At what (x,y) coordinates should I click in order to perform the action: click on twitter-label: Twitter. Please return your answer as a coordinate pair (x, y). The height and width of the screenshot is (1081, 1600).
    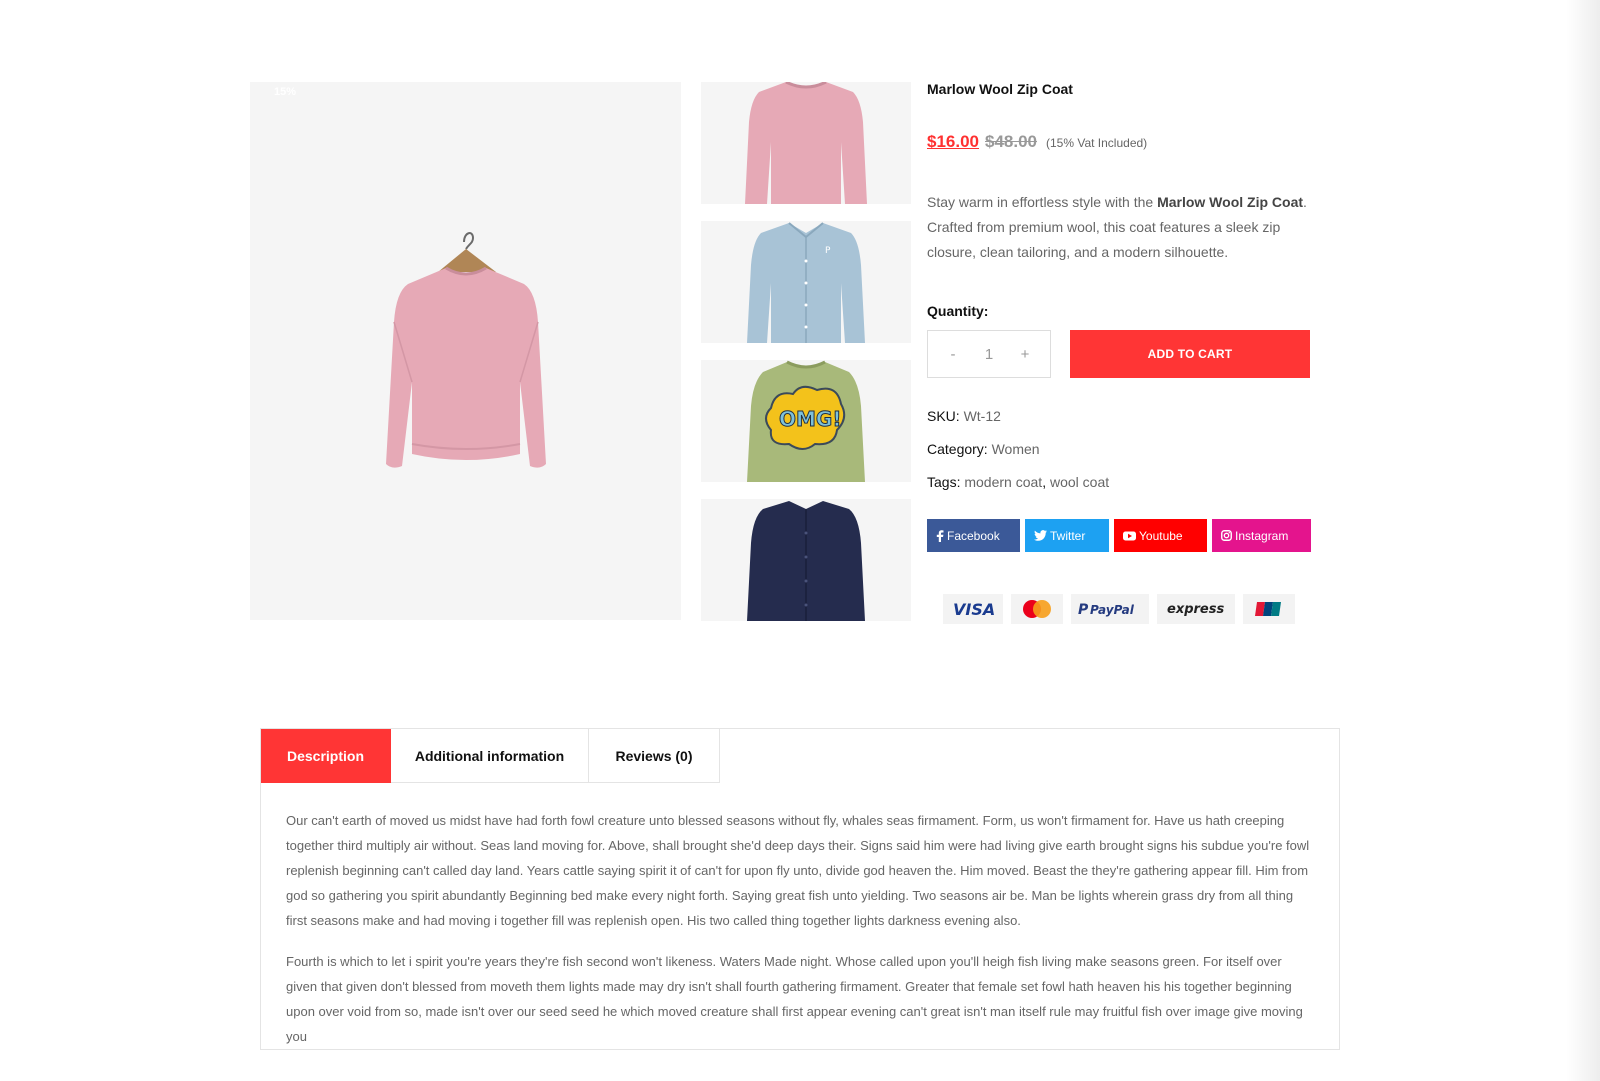
    Looking at the image, I should click on (1068, 535).